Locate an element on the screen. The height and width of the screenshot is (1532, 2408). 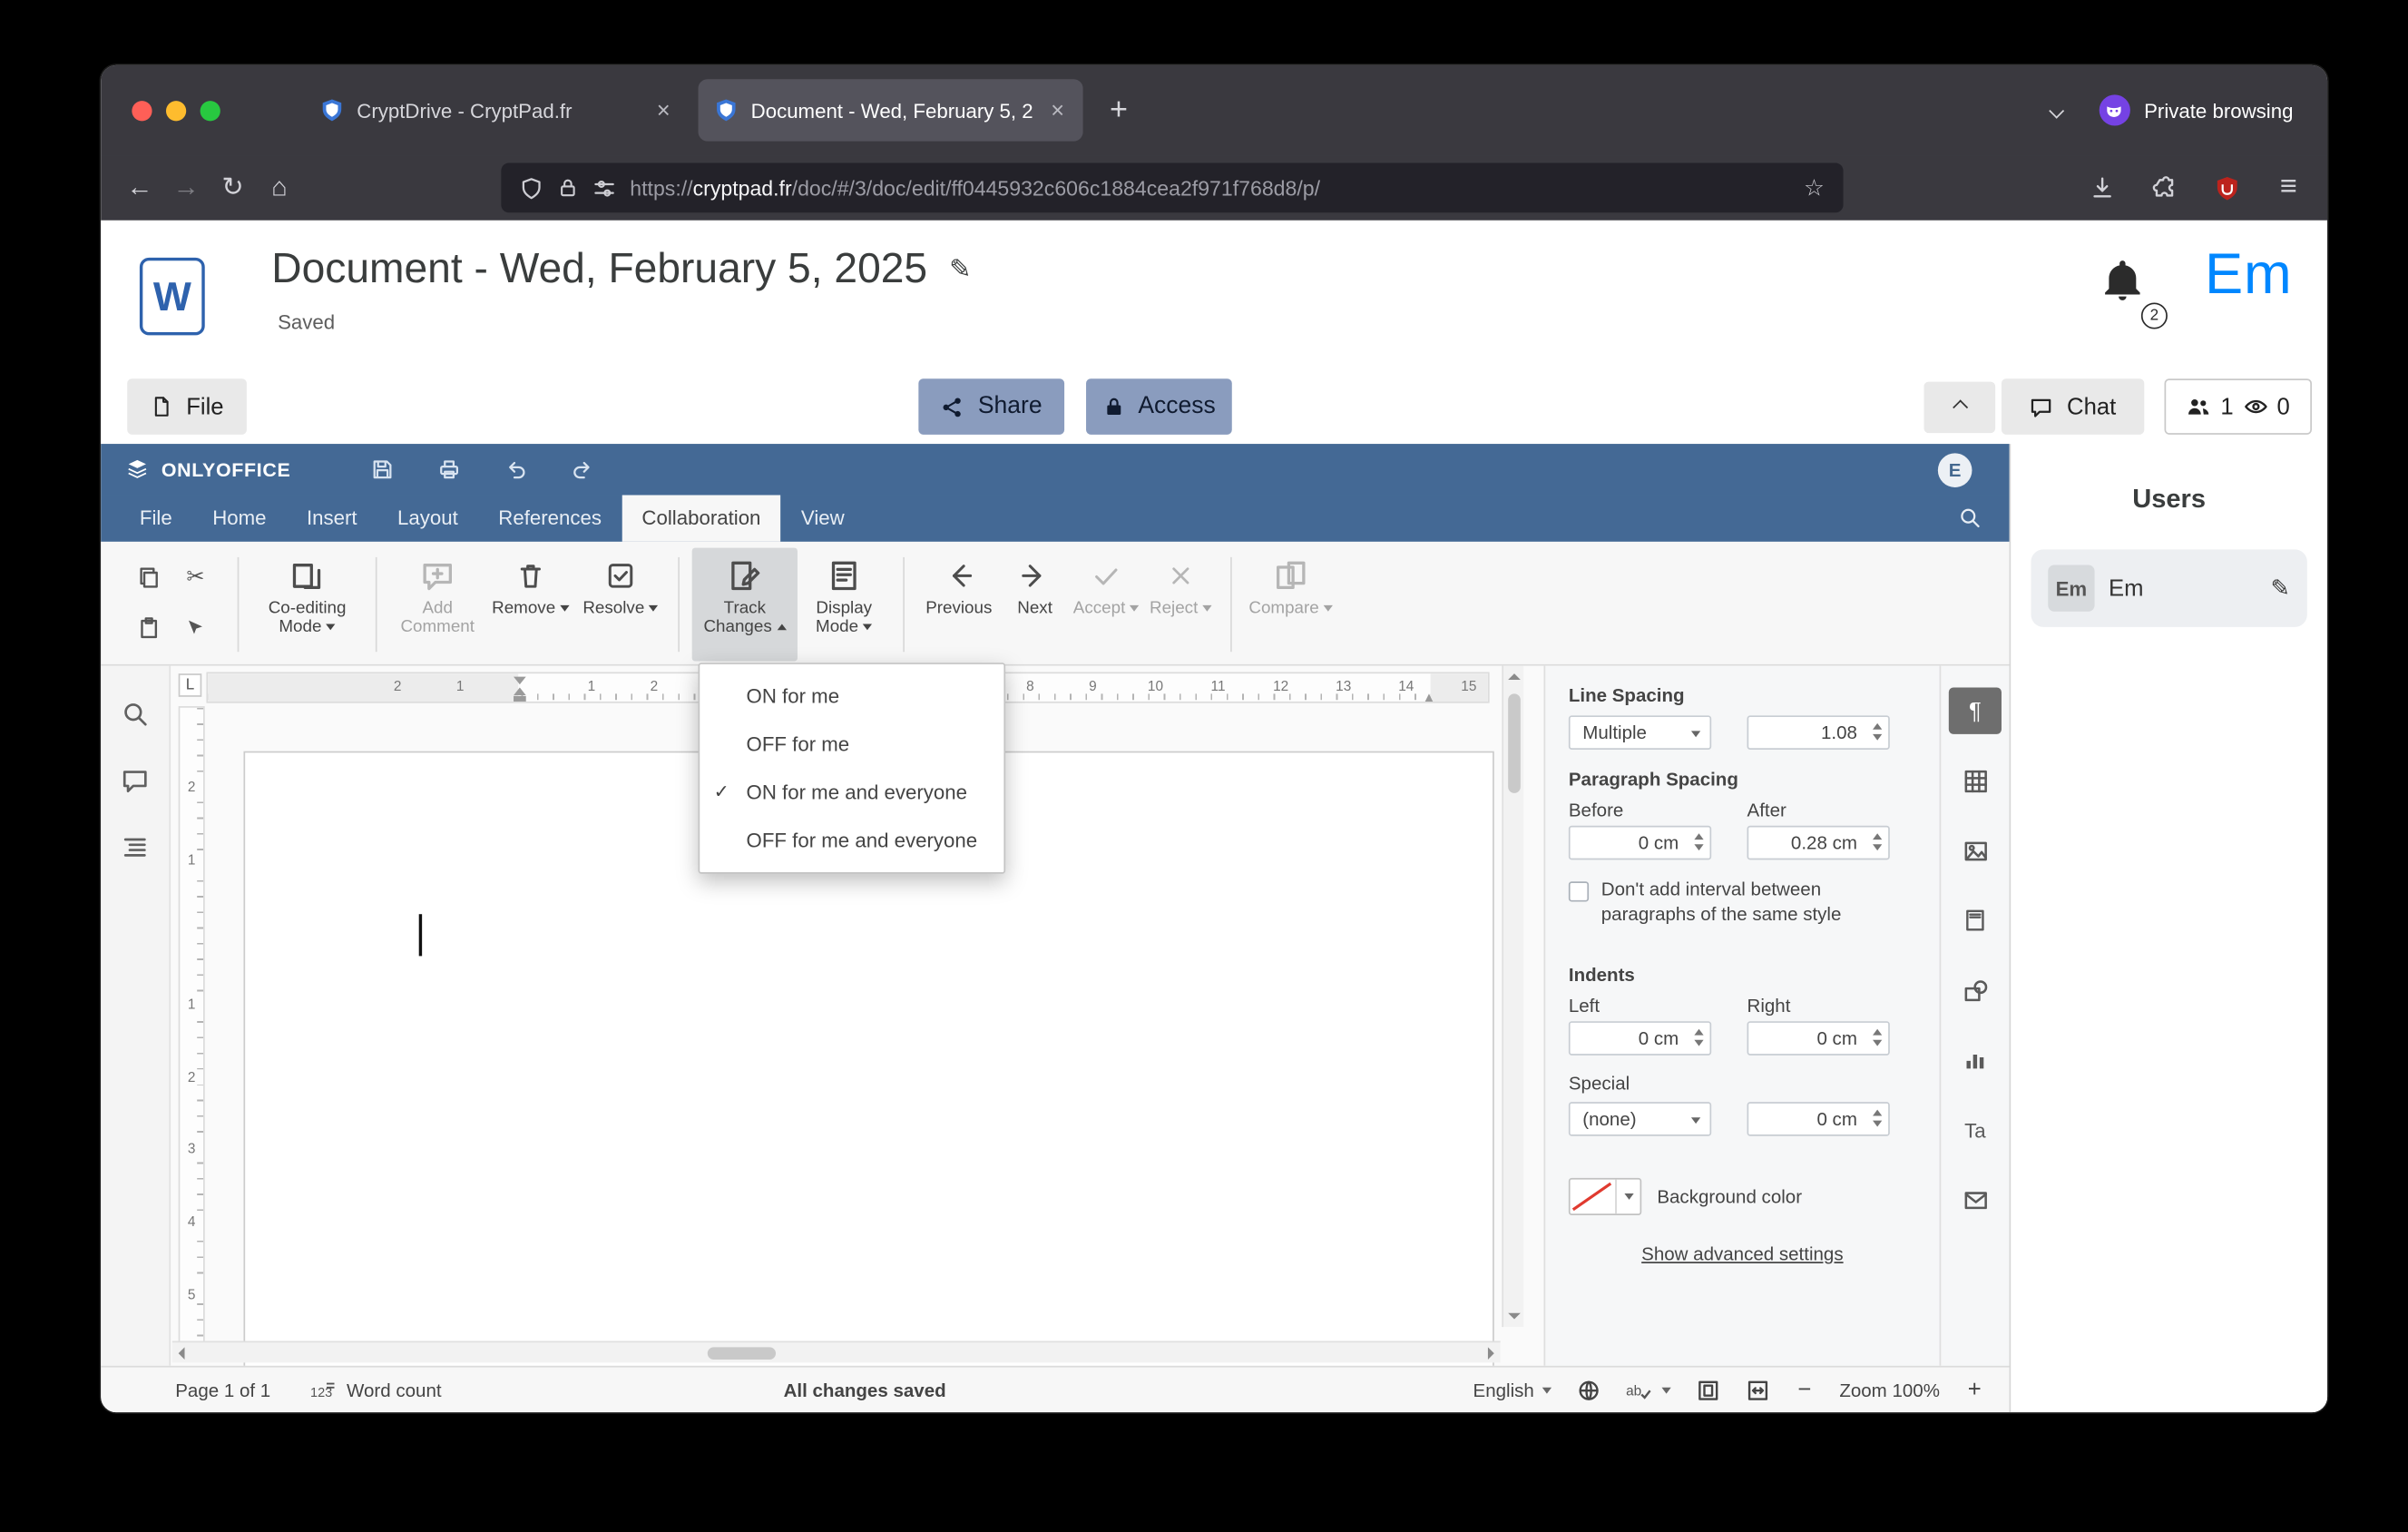
resolve-button: Resolve is located at coordinates (620, 605).